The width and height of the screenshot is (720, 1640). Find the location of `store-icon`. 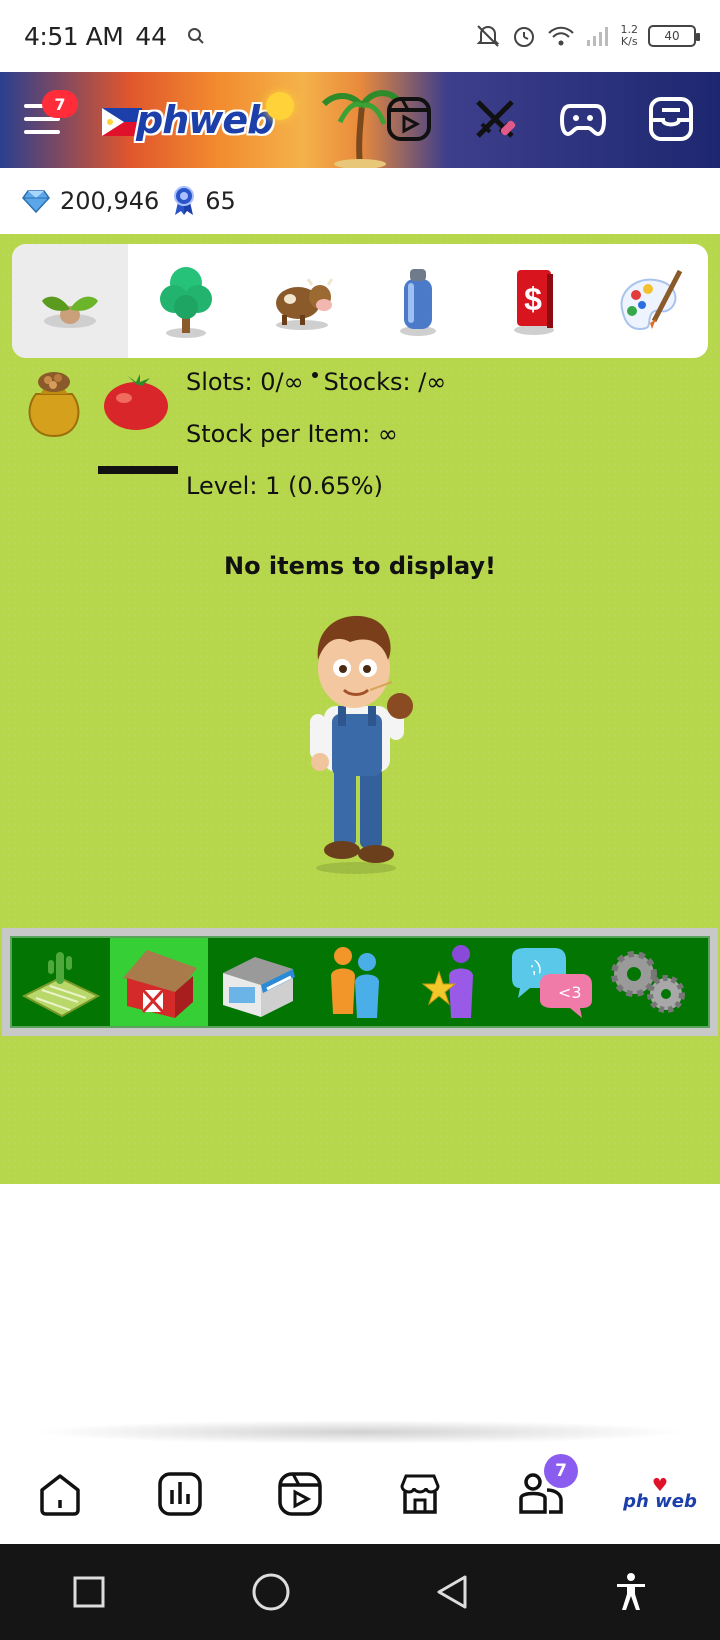

store-icon is located at coordinates (420, 1494).